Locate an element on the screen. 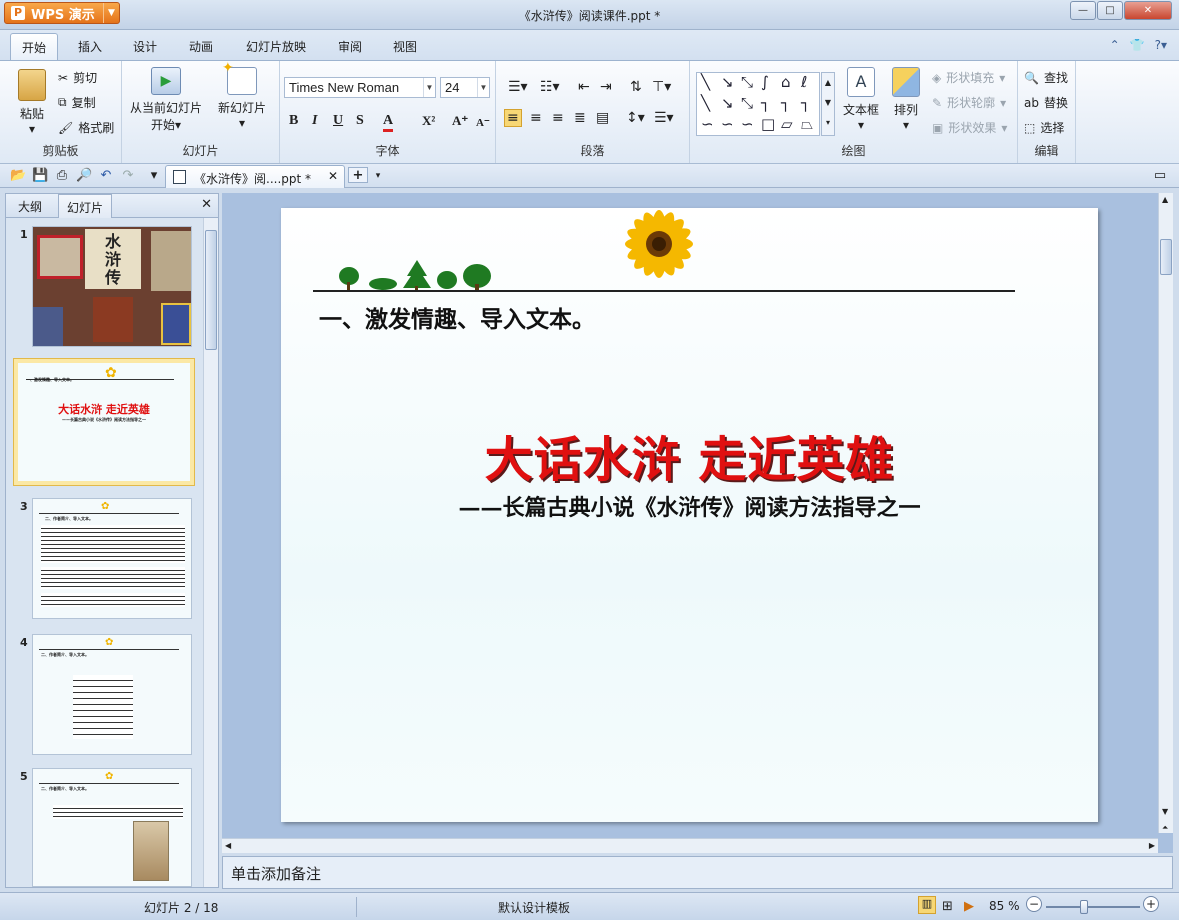  customize-toolbar-icon: ▾ is located at coordinates (154, 176).